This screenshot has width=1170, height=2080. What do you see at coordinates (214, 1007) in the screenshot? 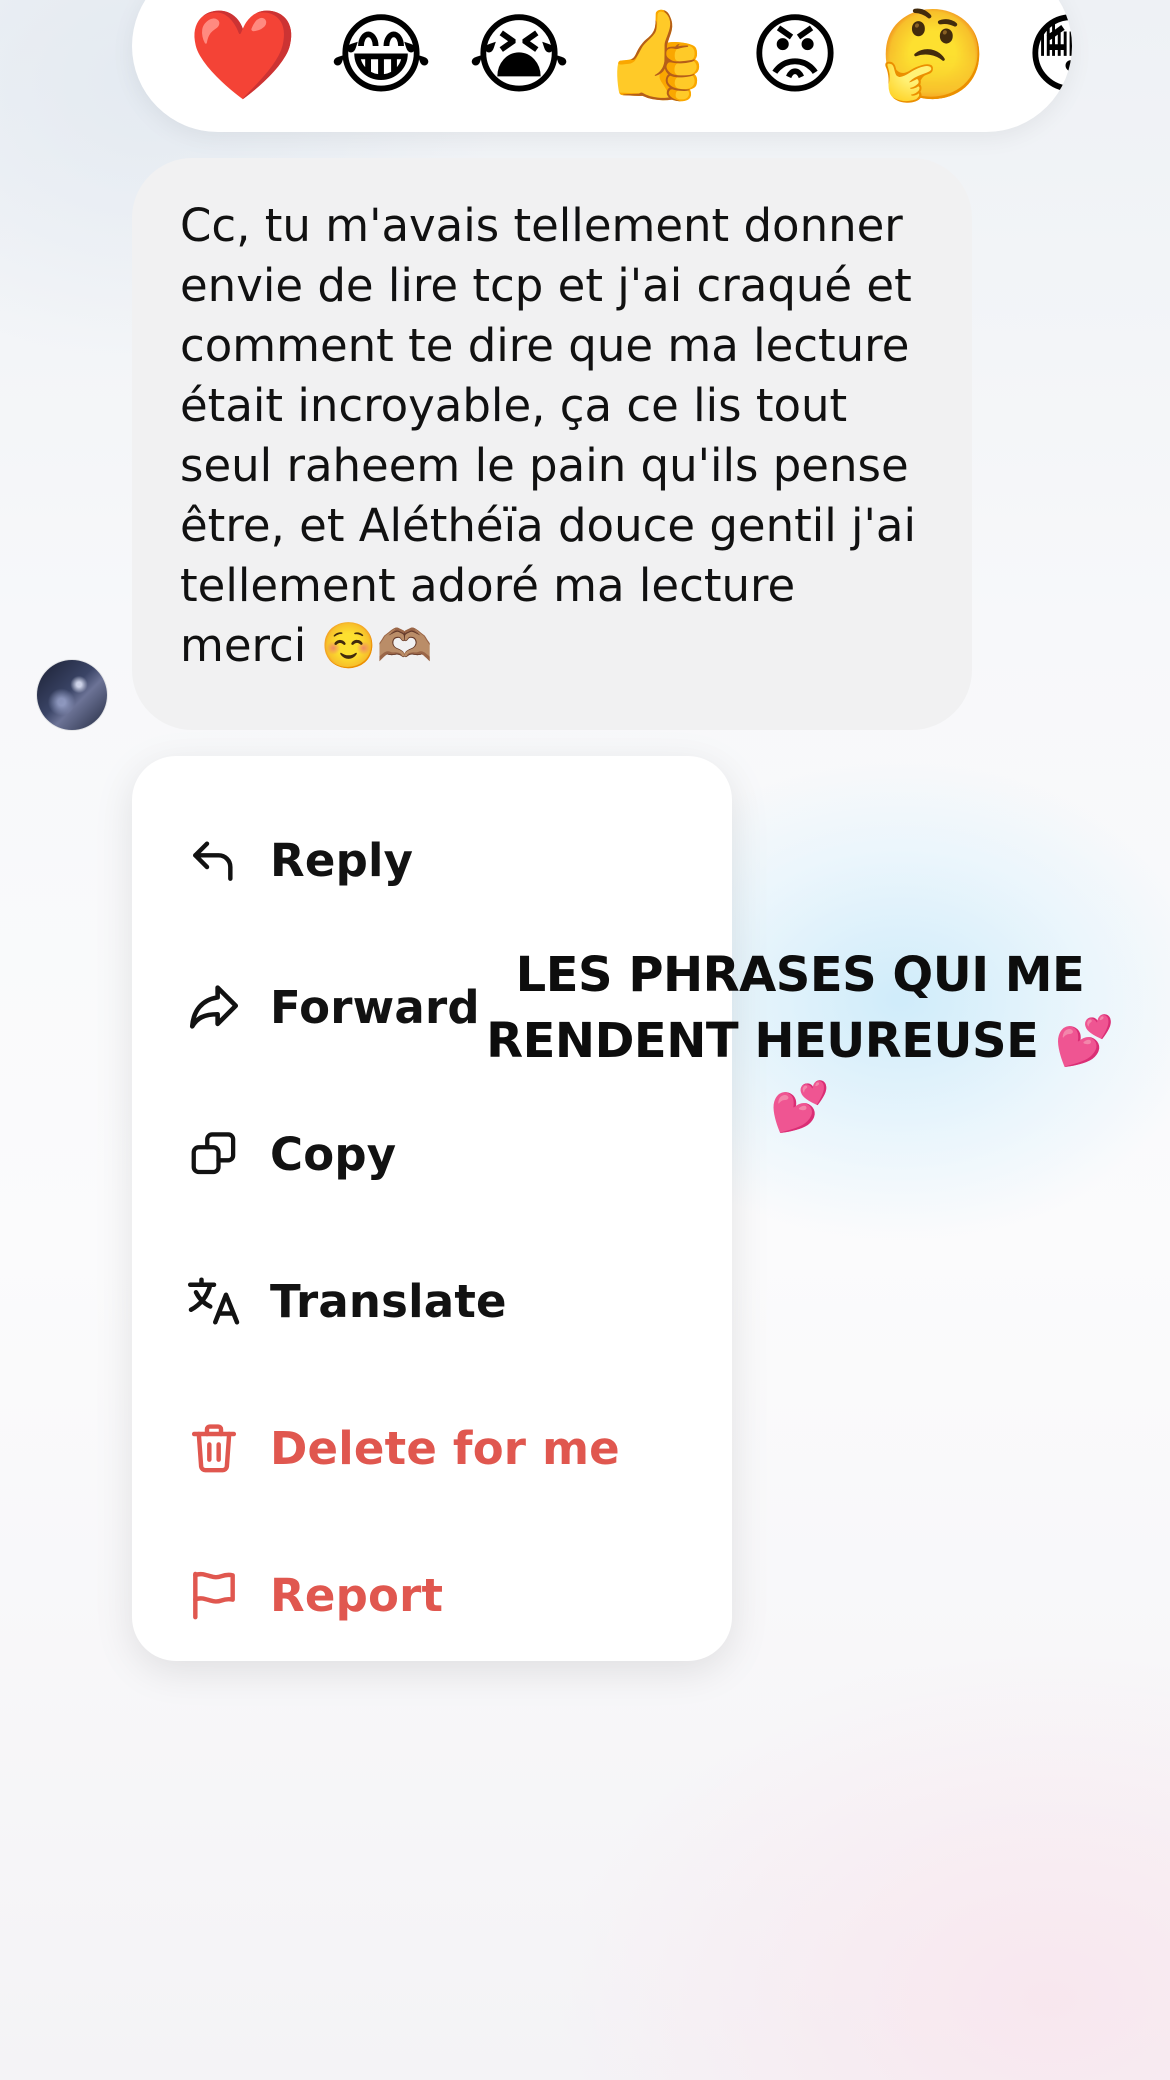
I see `forward-icon` at bounding box center [214, 1007].